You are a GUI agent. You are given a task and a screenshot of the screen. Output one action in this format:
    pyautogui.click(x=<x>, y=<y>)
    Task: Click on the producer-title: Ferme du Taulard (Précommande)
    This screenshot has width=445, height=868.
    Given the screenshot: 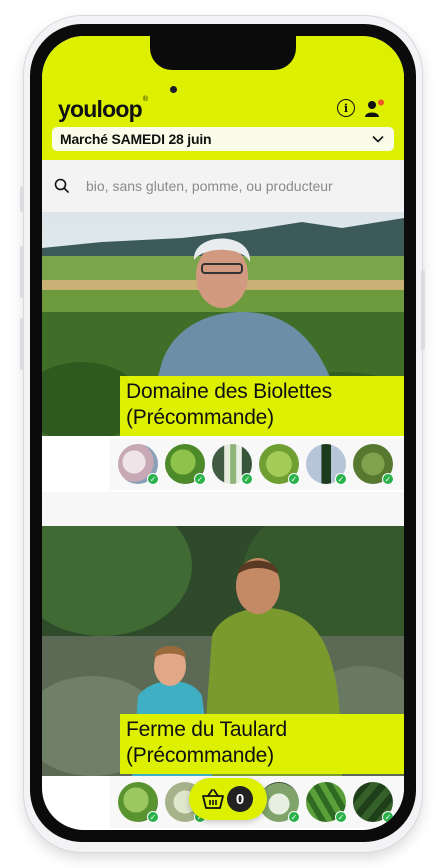 What is the action you would take?
    pyautogui.click(x=262, y=744)
    